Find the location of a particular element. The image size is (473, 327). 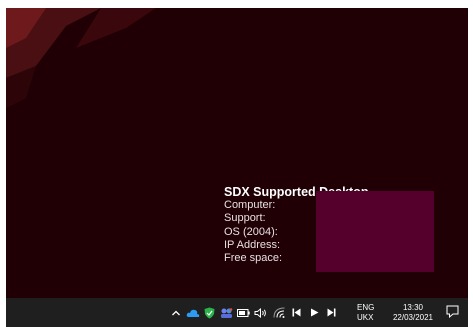

battery-icon is located at coordinates (243, 312).